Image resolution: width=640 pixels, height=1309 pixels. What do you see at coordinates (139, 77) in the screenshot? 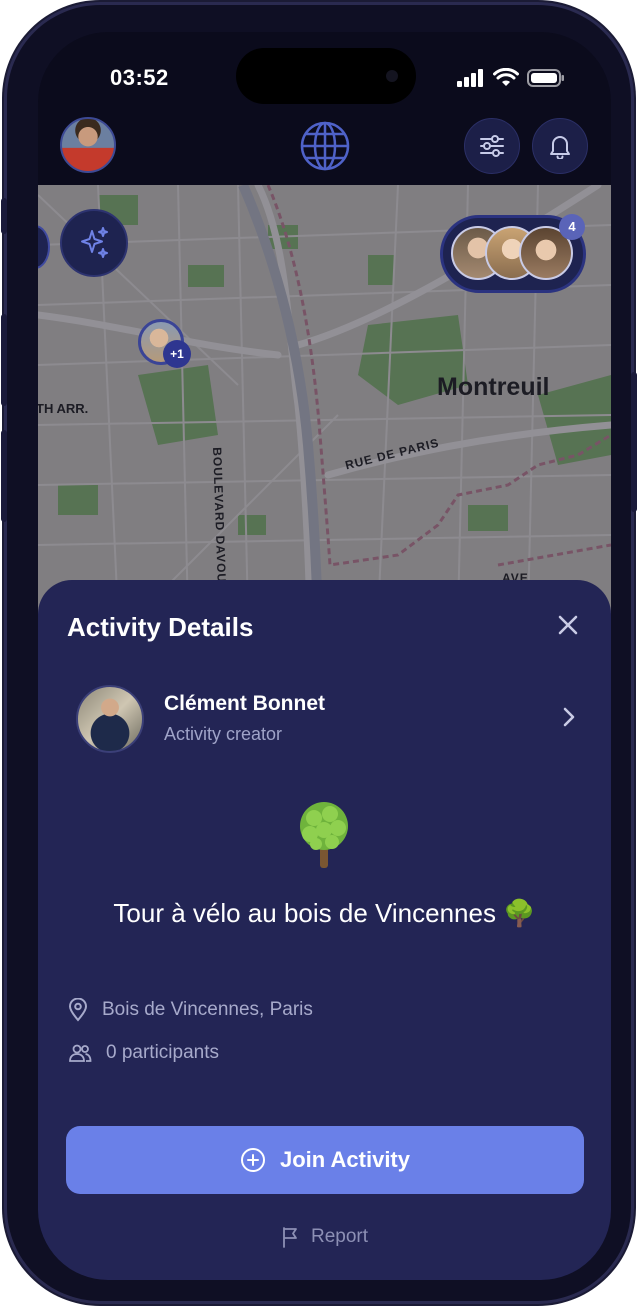
I see `status-time: 03:52` at bounding box center [139, 77].